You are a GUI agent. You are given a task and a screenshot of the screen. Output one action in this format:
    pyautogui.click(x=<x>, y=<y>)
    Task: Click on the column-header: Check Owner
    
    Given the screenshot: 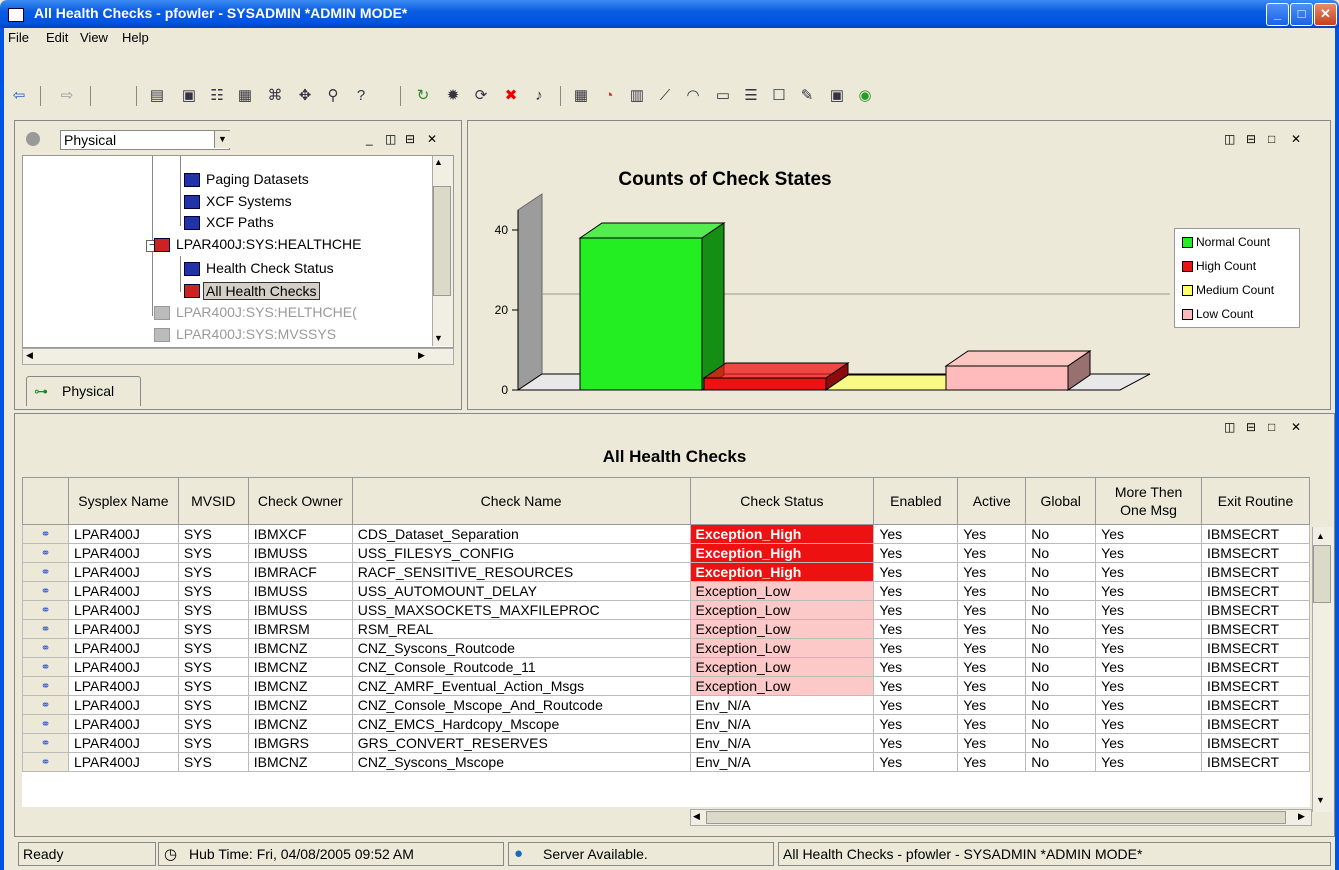 What is the action you would take?
    pyautogui.click(x=300, y=501)
    